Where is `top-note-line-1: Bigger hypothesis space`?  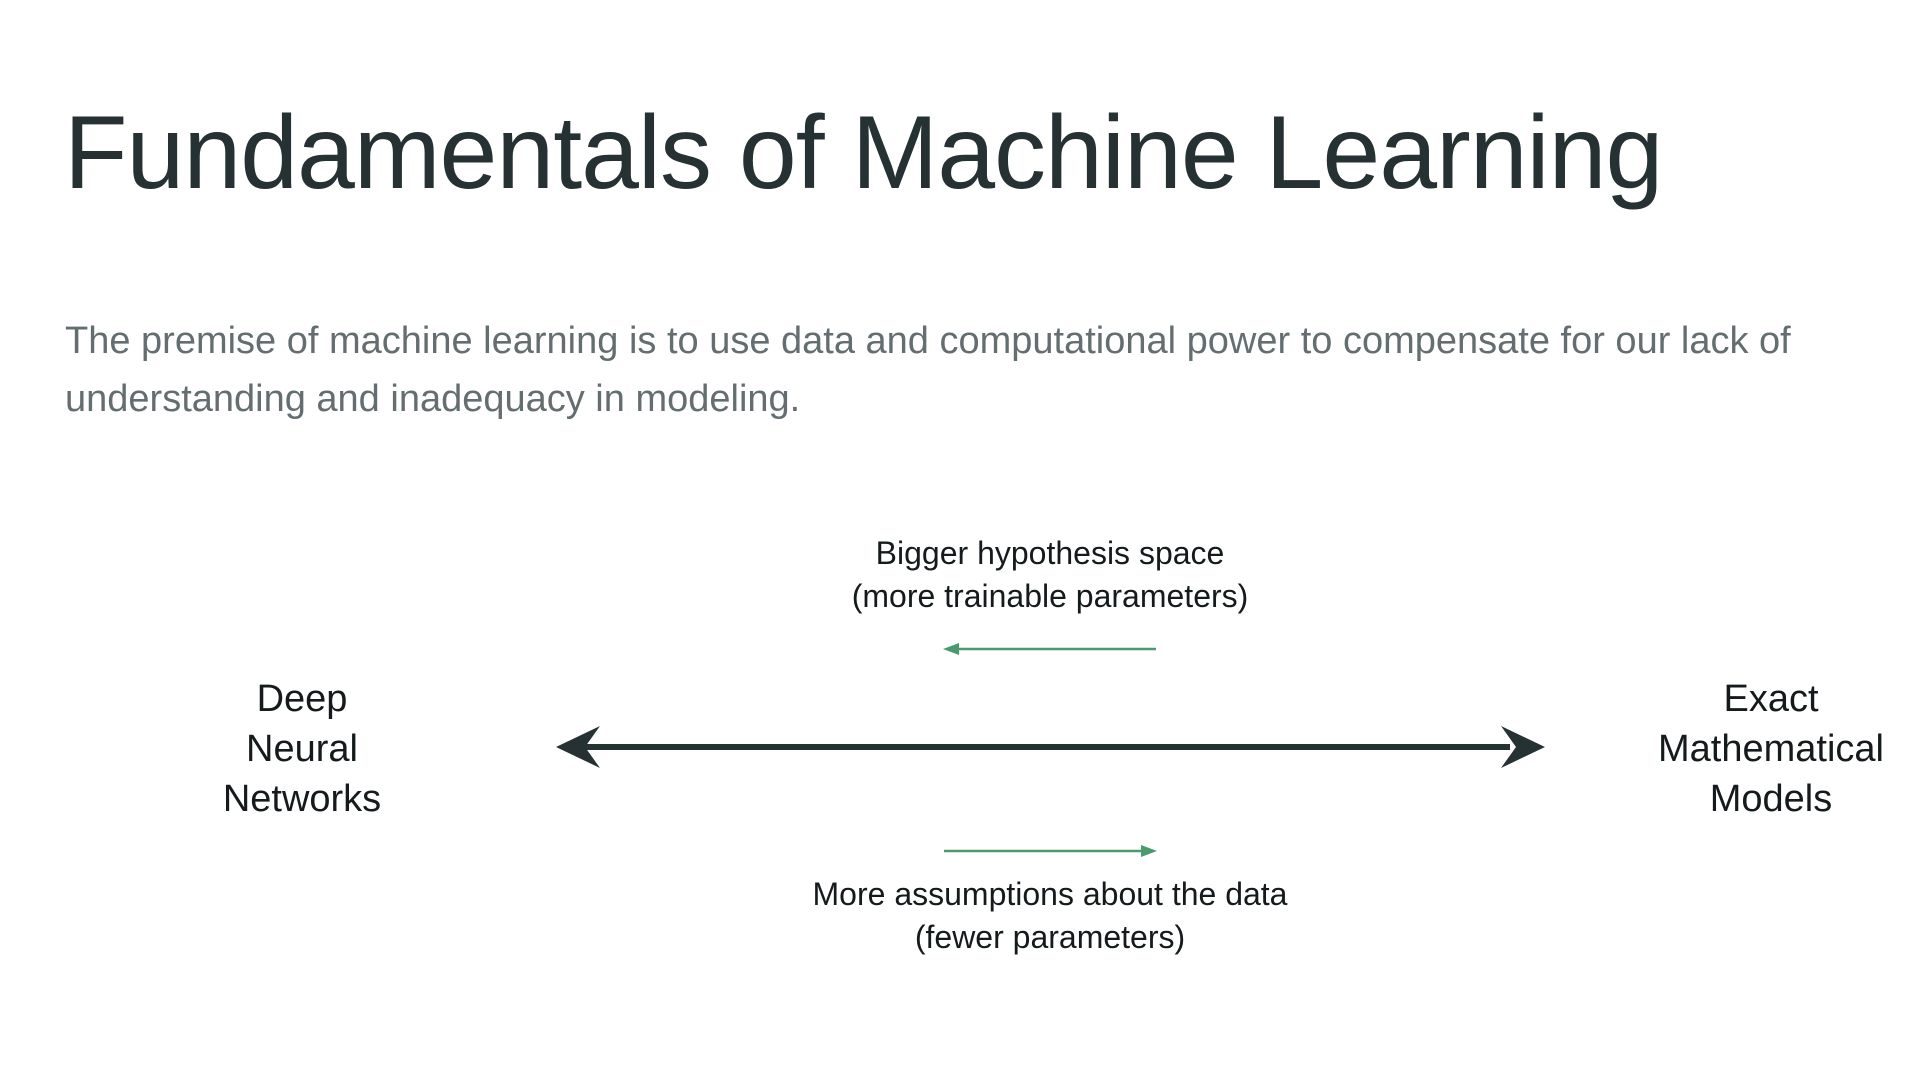 top-note-line-1: Bigger hypothesis space is located at coordinates (1050, 553).